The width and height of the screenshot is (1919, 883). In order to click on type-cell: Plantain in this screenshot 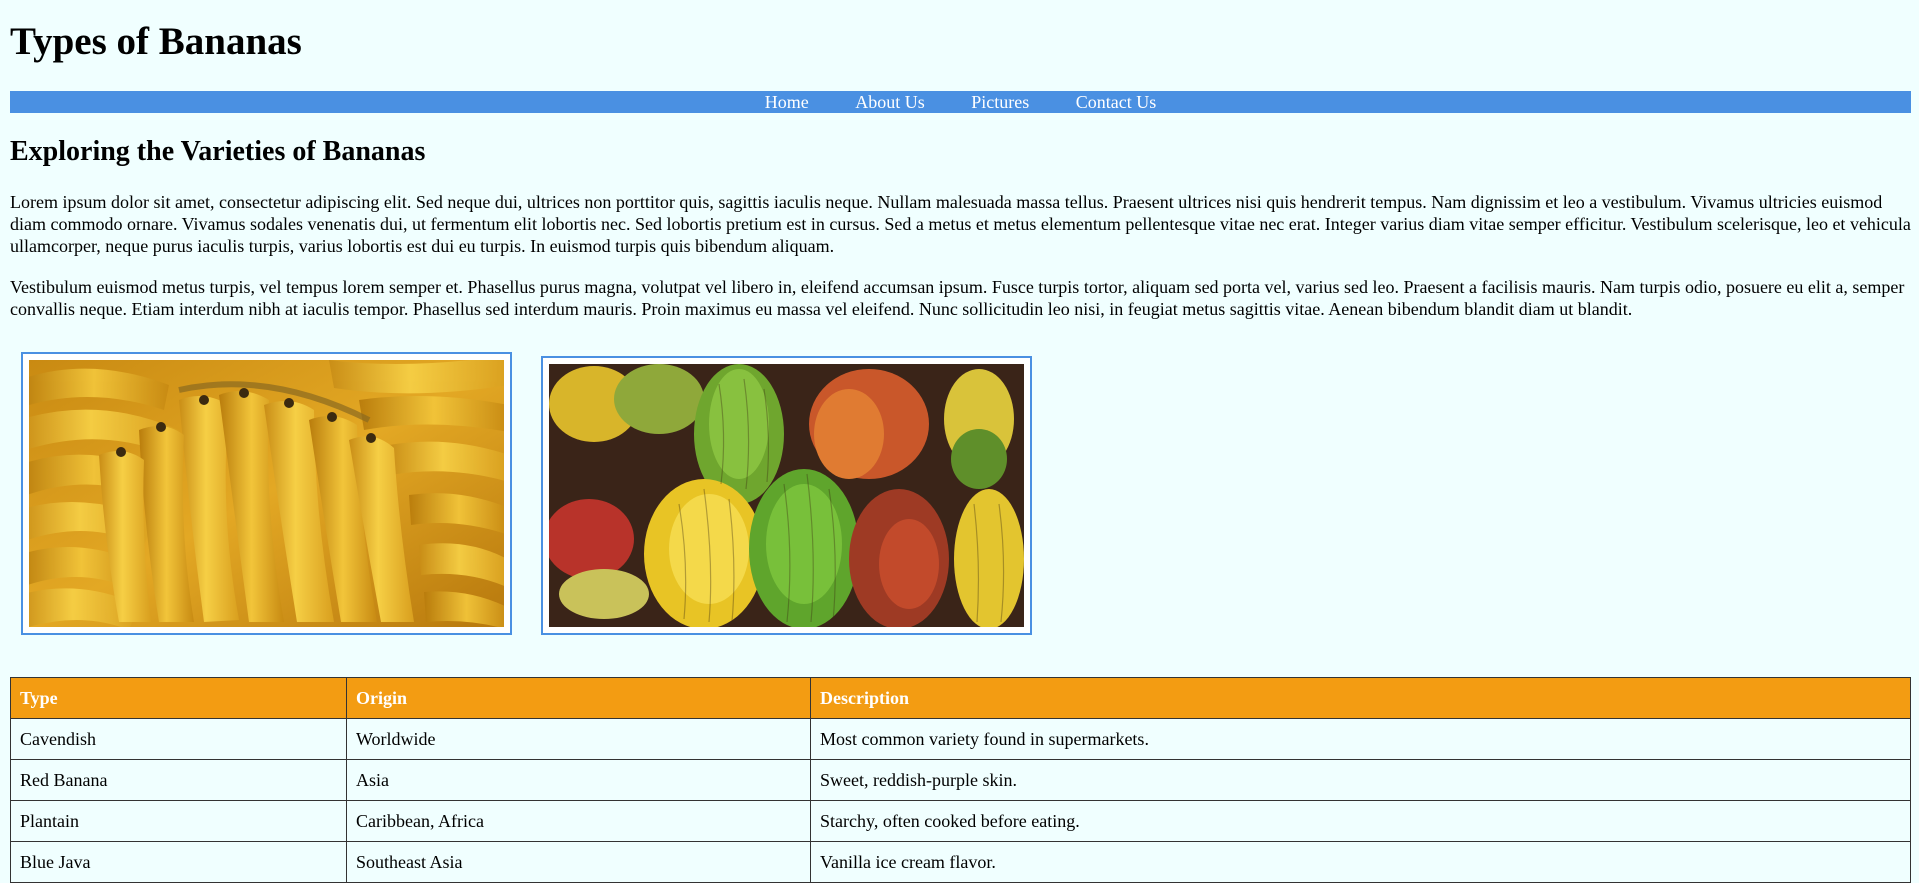, I will do `click(178, 821)`.